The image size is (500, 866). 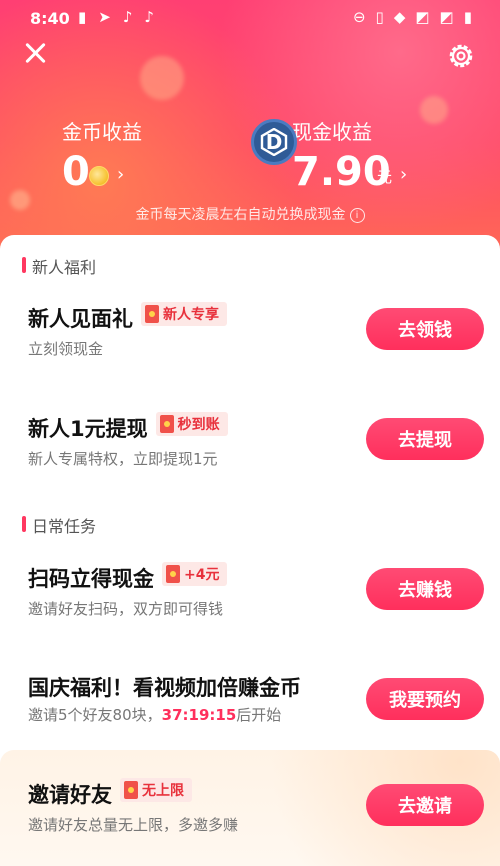 What do you see at coordinates (250, 443) in the screenshot?
I see `task-first-withdraw: 新人1元提现 秒到账 新人专属特权，立即提现1元 去提现` at bounding box center [250, 443].